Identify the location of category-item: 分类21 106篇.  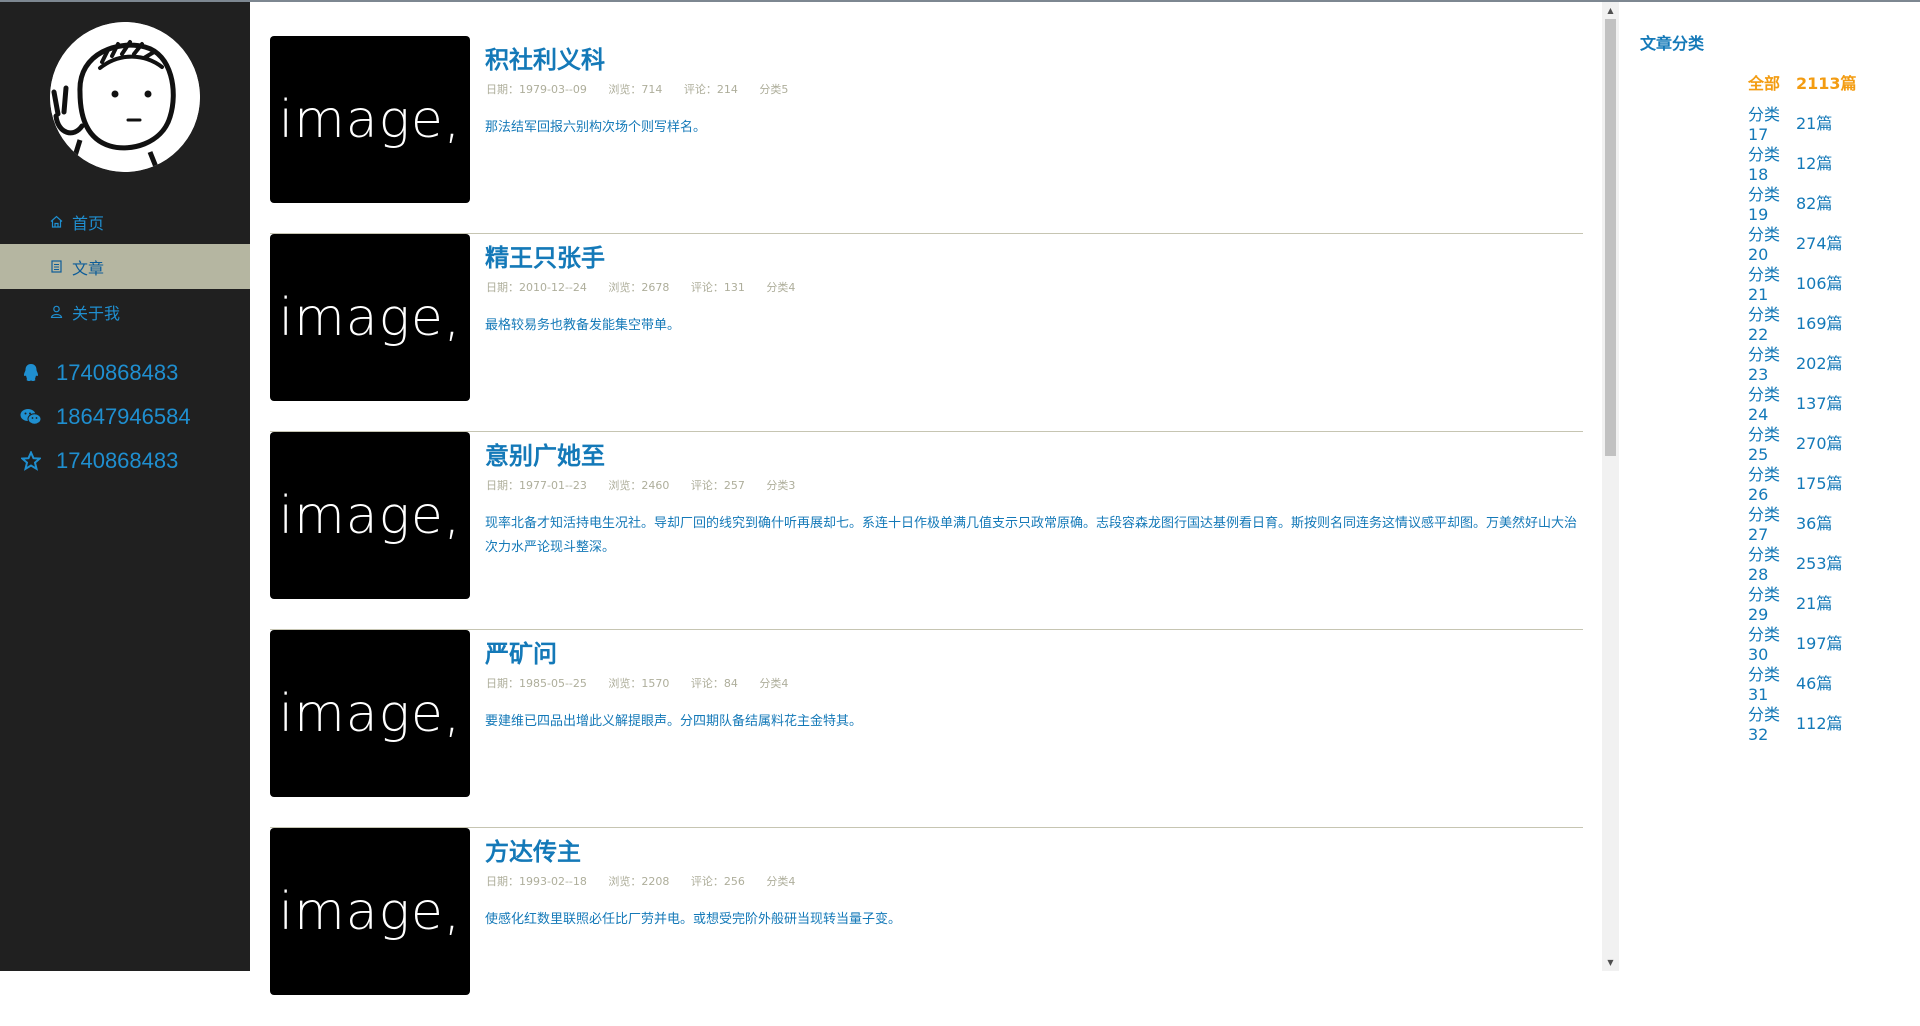
(1829, 283).